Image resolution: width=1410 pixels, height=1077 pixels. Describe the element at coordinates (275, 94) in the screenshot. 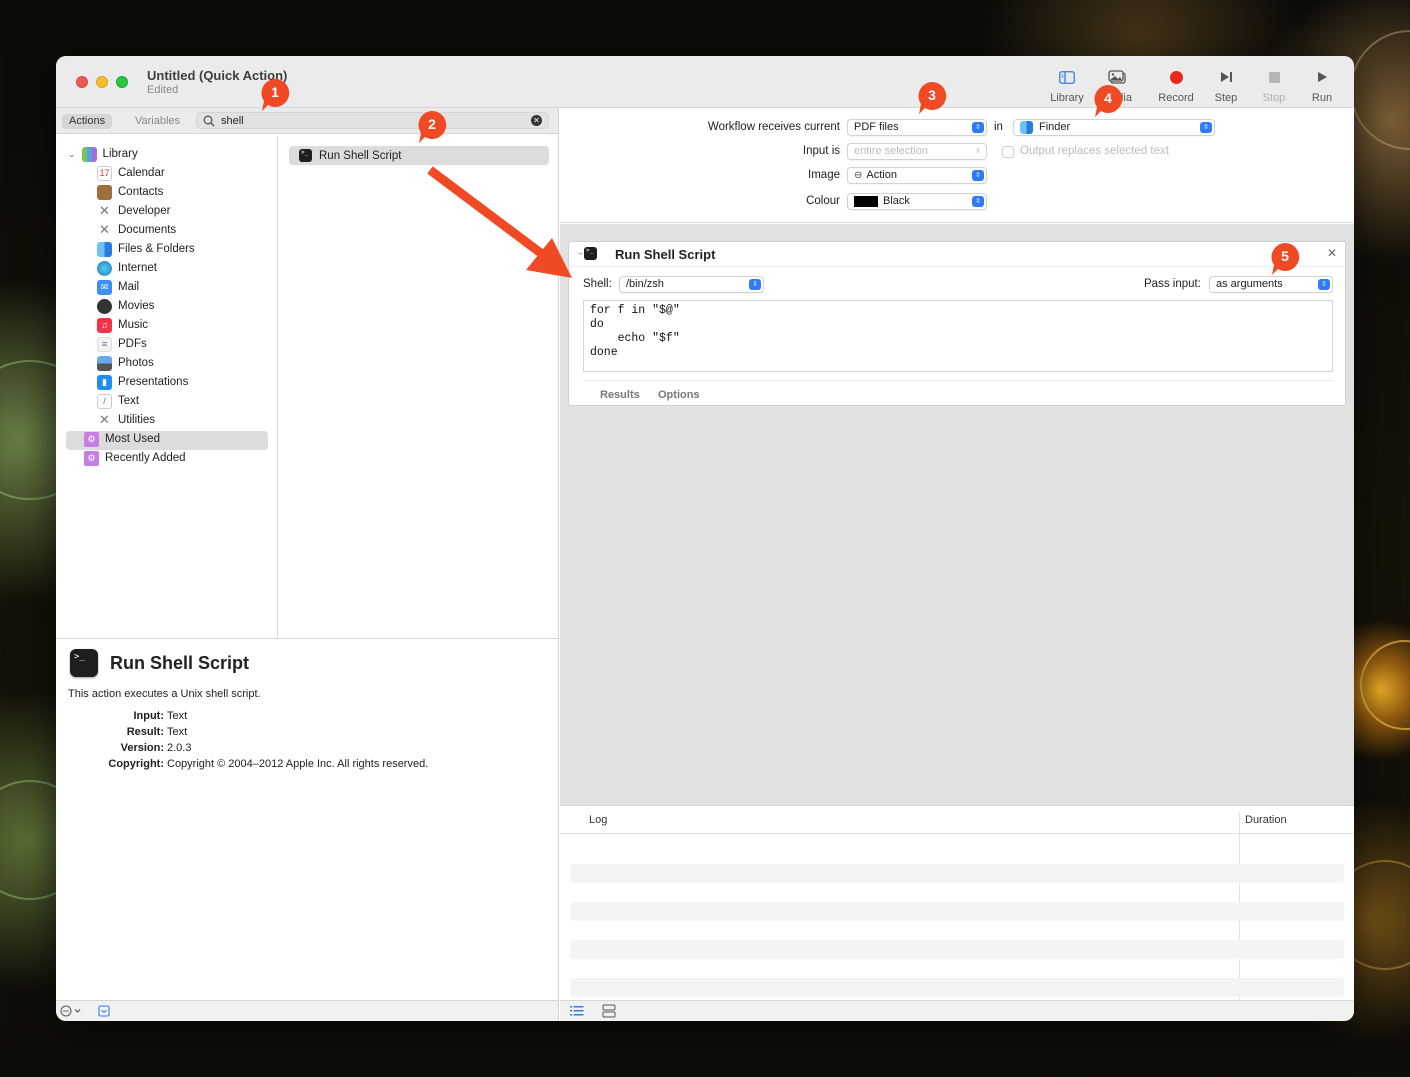

I see `annotation-badge-1: 1` at that location.